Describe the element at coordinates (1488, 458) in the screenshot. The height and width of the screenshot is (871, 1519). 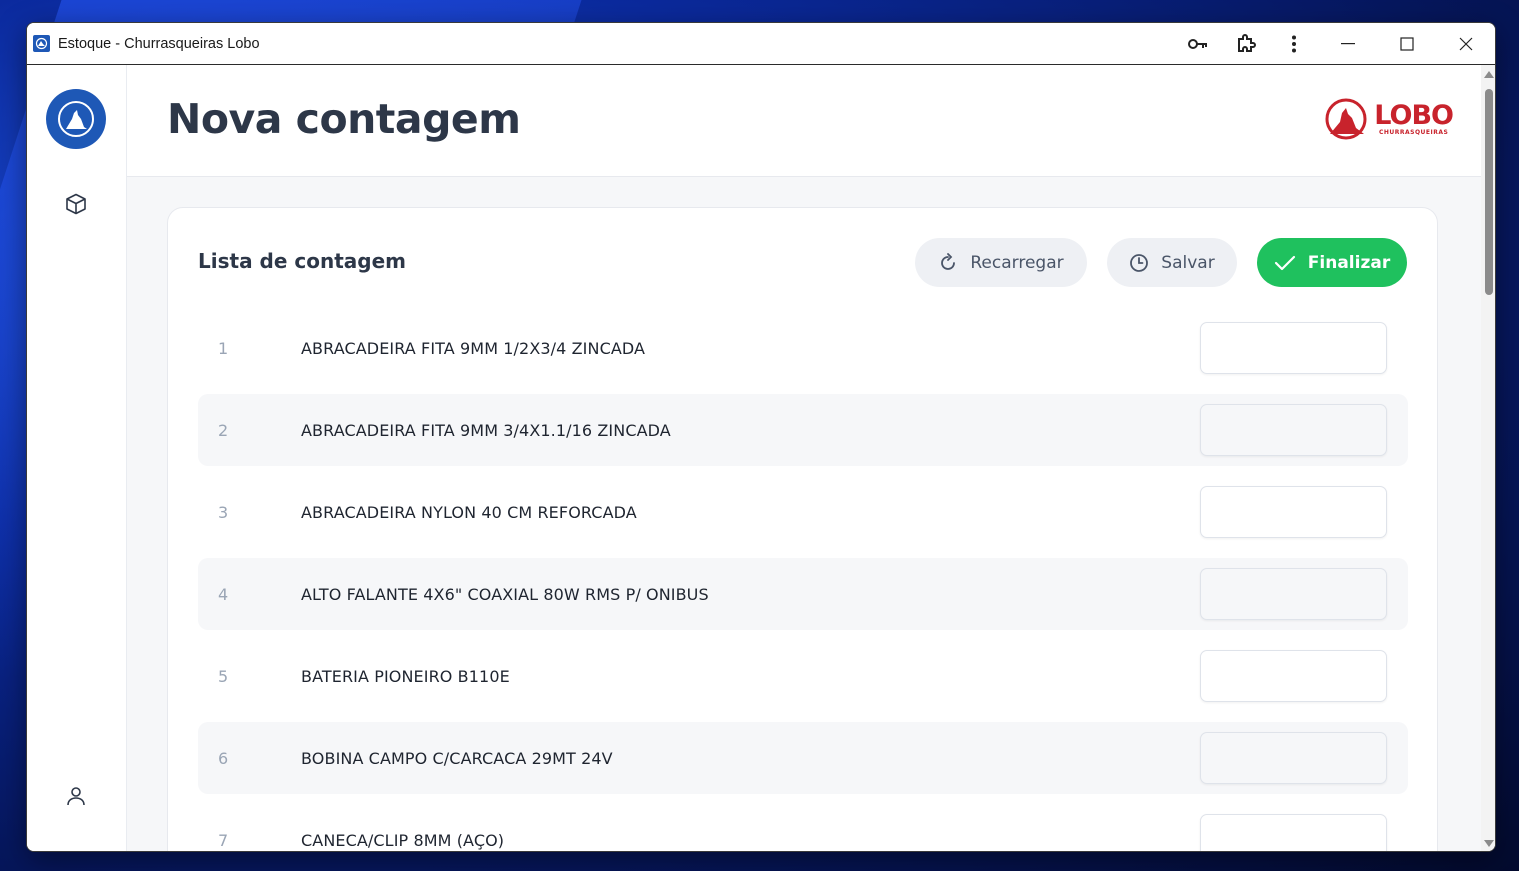
I see `vertical-scrollbar` at that location.